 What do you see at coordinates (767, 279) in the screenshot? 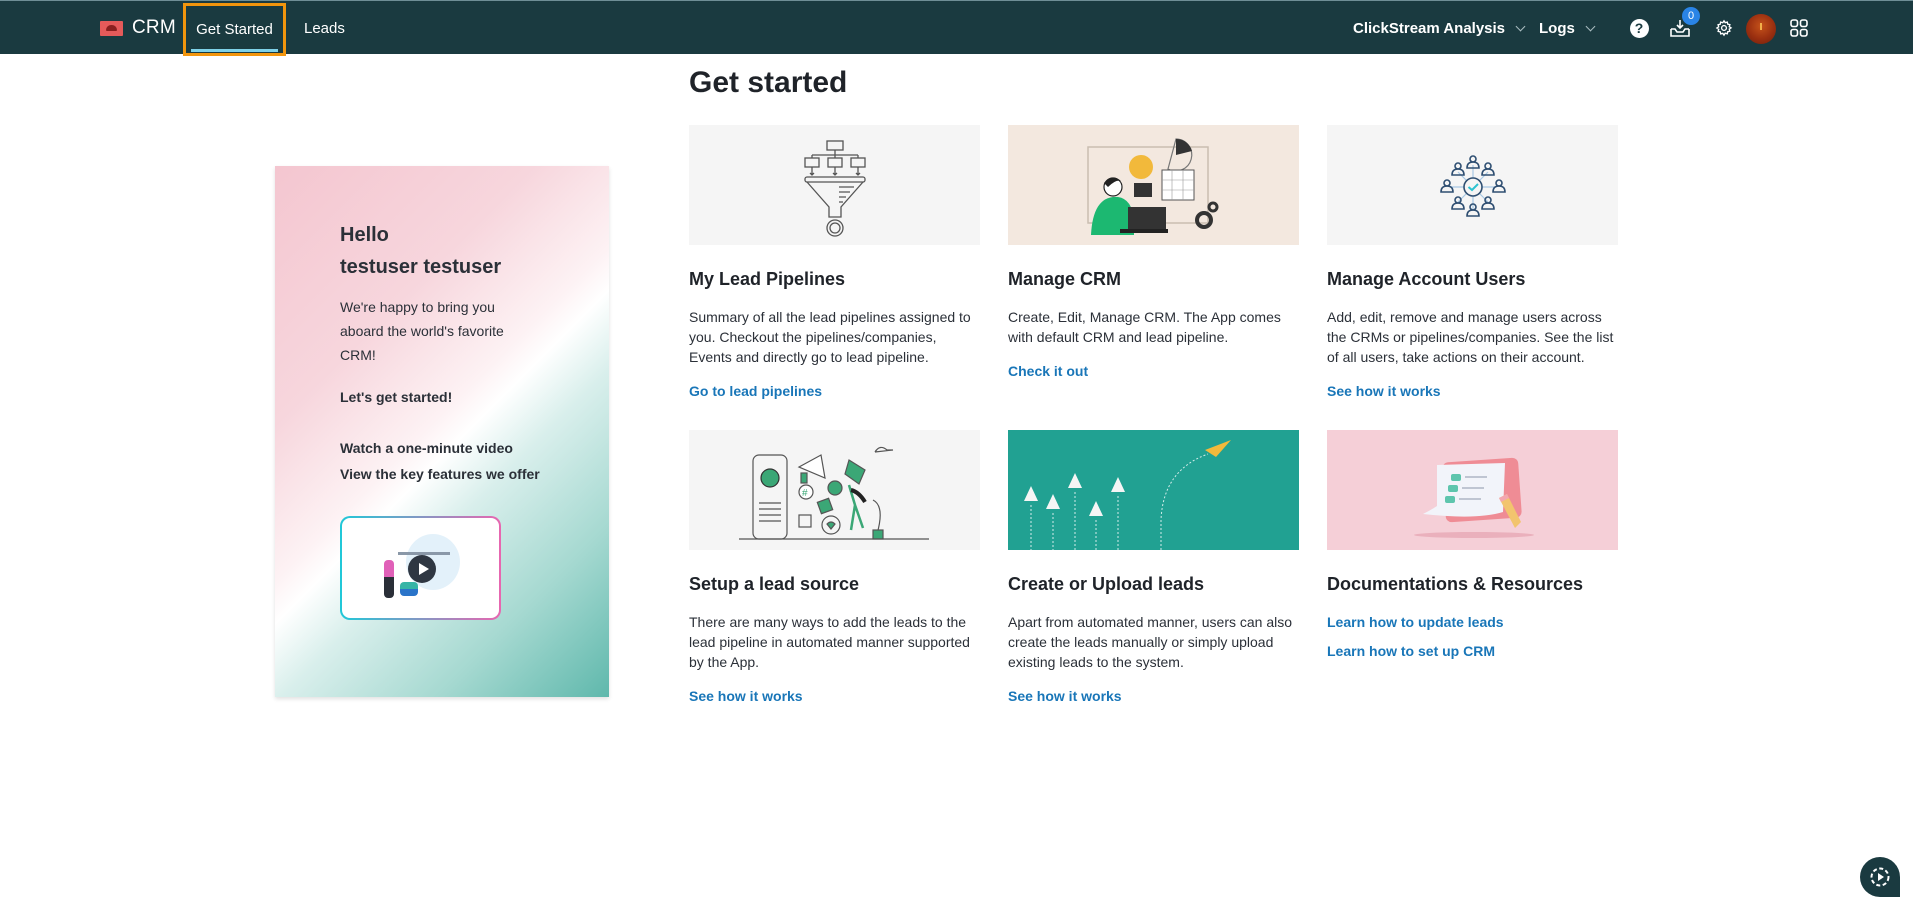
I see `card-title: My Lead Pipelines` at bounding box center [767, 279].